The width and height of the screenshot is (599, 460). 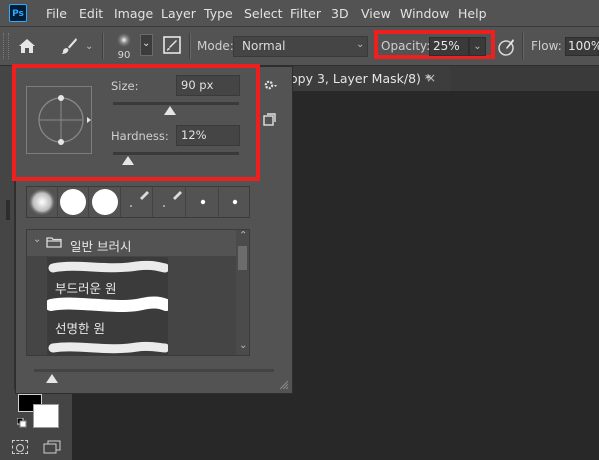 I want to click on brush-item-label: 부드러운 원, so click(x=85, y=287).